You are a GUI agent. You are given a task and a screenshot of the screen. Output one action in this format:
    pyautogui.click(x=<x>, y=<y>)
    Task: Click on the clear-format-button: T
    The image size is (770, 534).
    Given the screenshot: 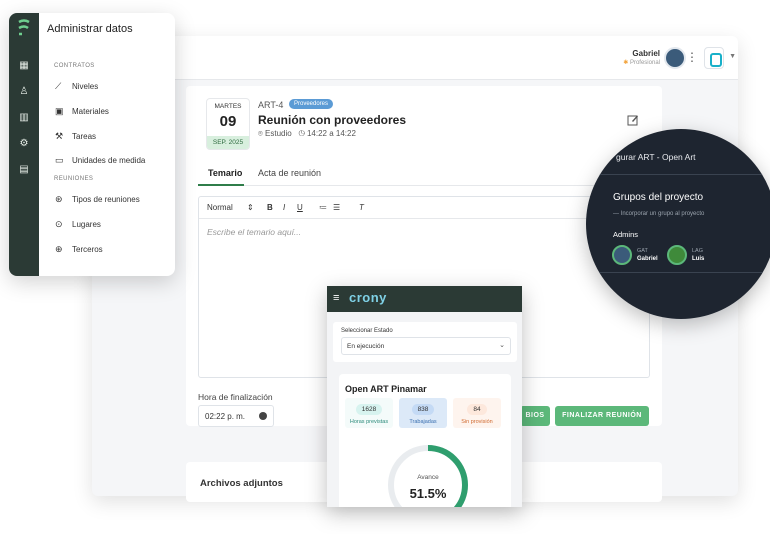 What is the action you would take?
    pyautogui.click(x=361, y=207)
    